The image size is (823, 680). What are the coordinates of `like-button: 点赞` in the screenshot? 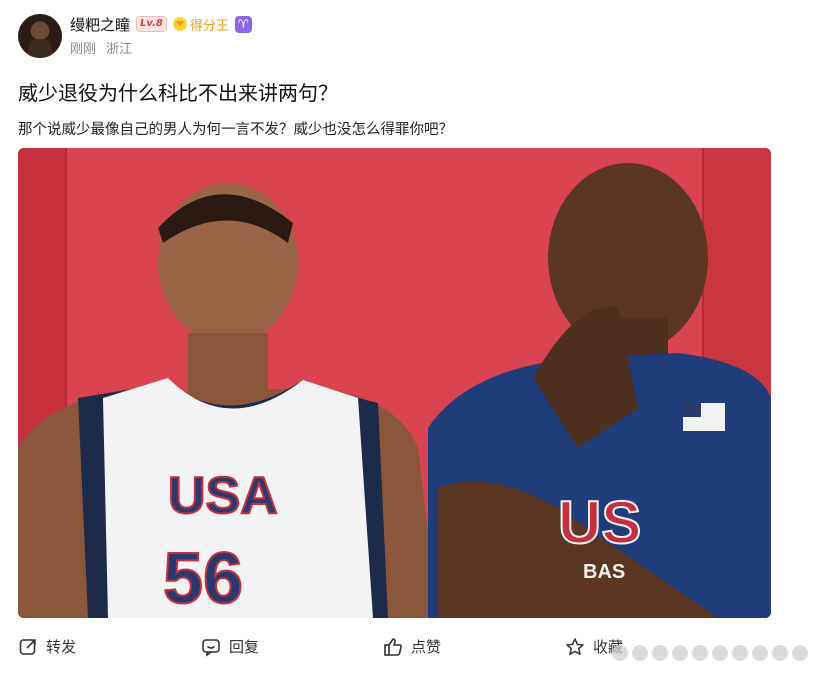 It's located at (412, 646).